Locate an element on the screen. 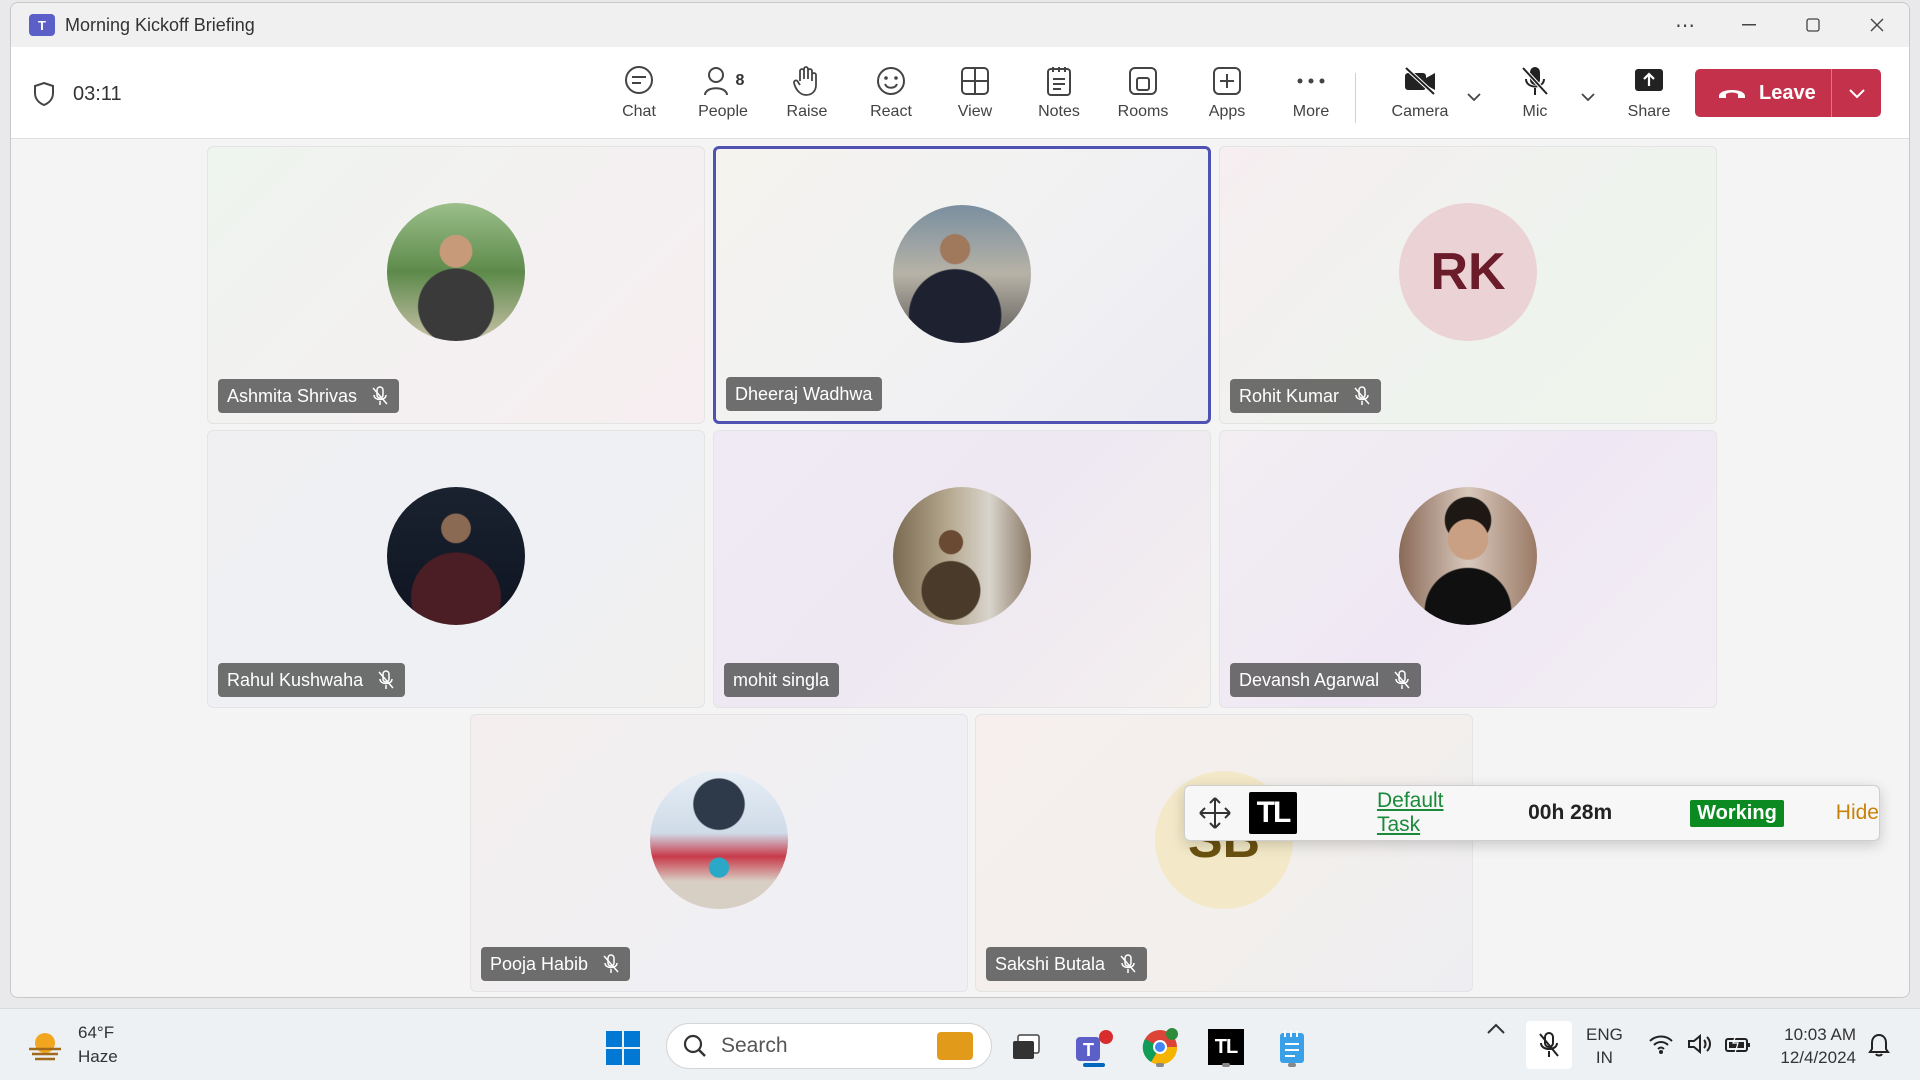 The height and width of the screenshot is (1080, 1920). share-screen-icon is located at coordinates (1649, 81).